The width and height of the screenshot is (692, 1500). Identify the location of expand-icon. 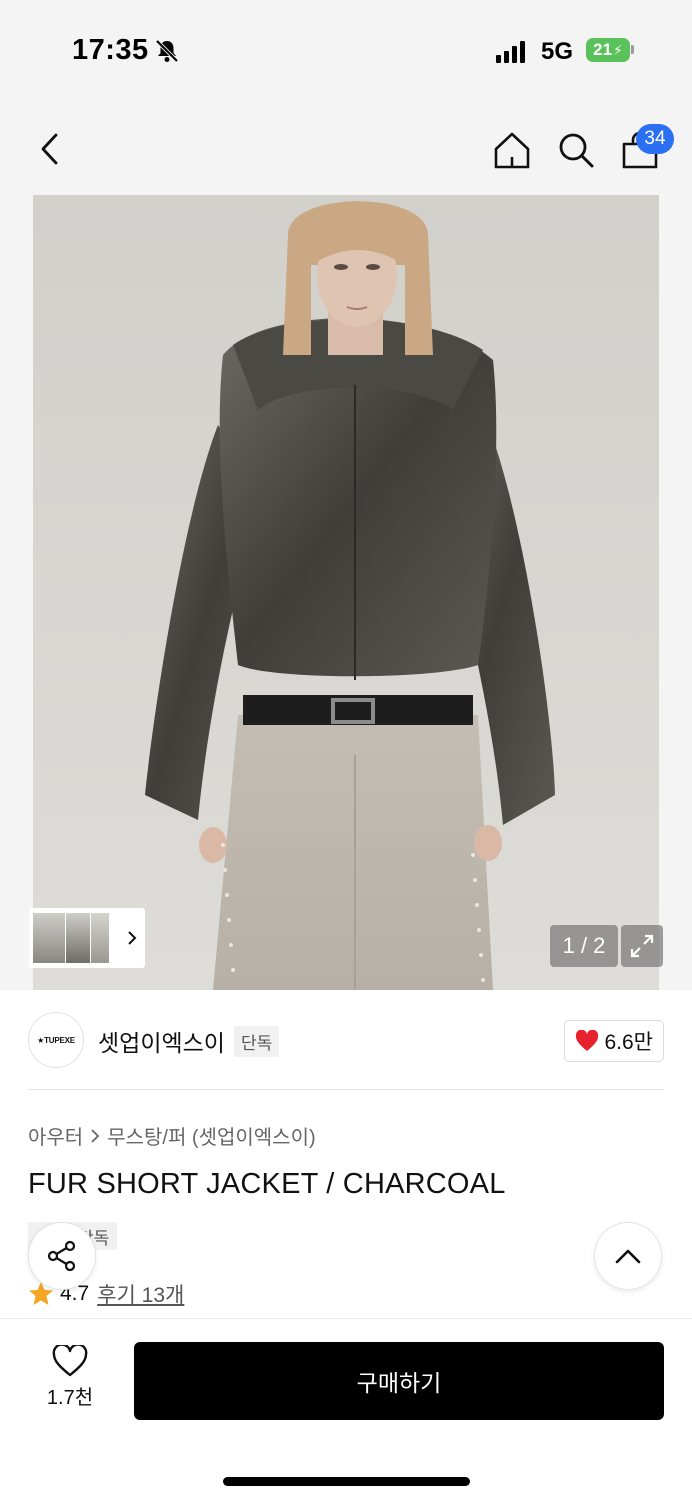
(642, 946).